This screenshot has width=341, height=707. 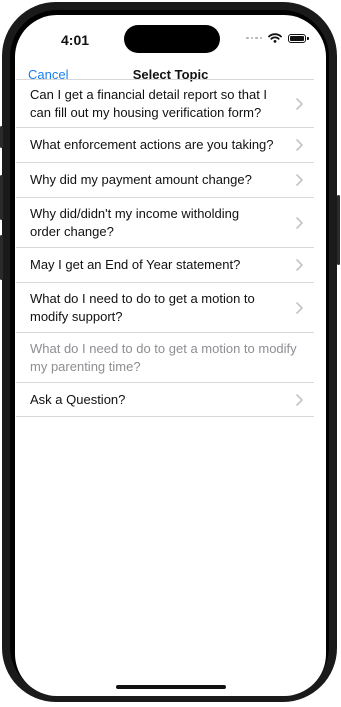 I want to click on home-indicator, so click(x=171, y=687).